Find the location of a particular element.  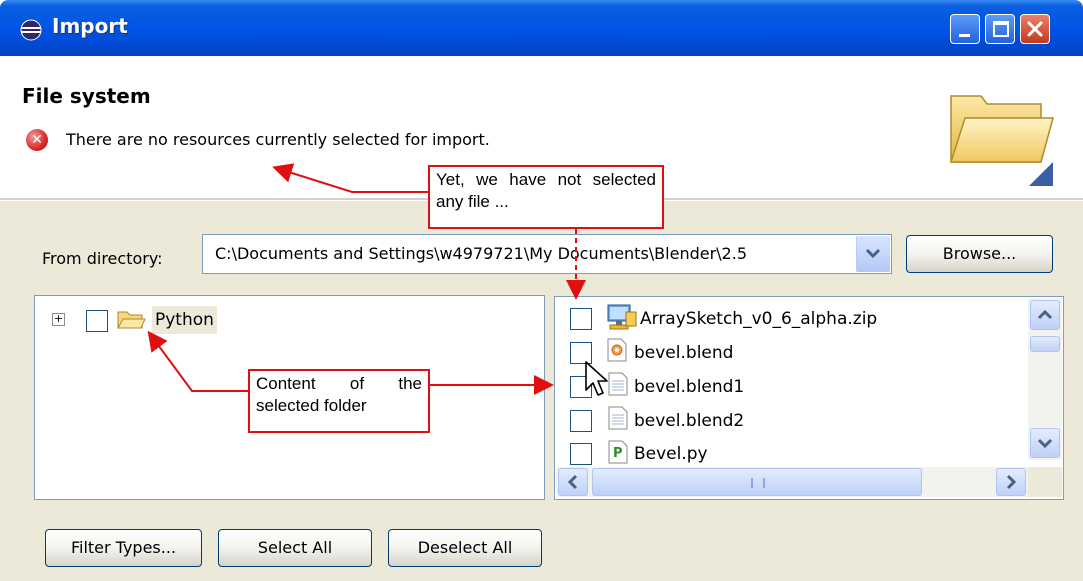

annotation-folder-content: Content of the selected folder is located at coordinates (339, 401).